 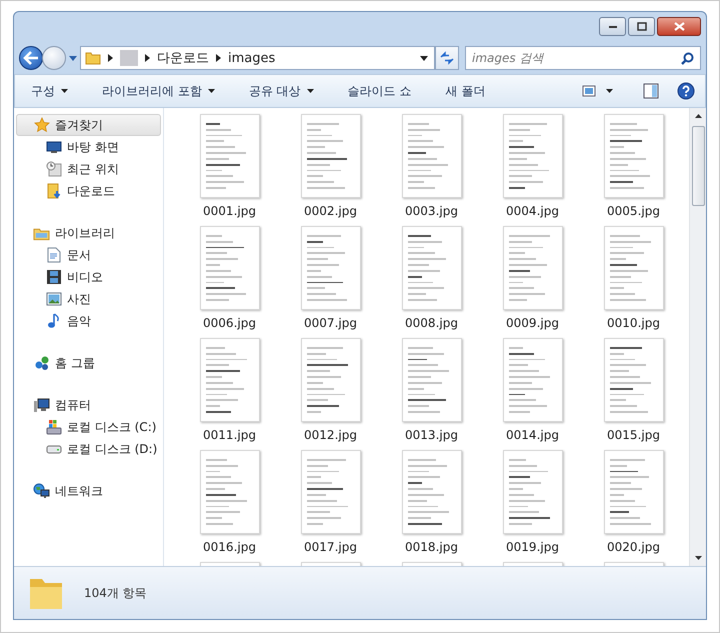 What do you see at coordinates (229, 547) in the screenshot?
I see `file-name: 0016.jpg` at bounding box center [229, 547].